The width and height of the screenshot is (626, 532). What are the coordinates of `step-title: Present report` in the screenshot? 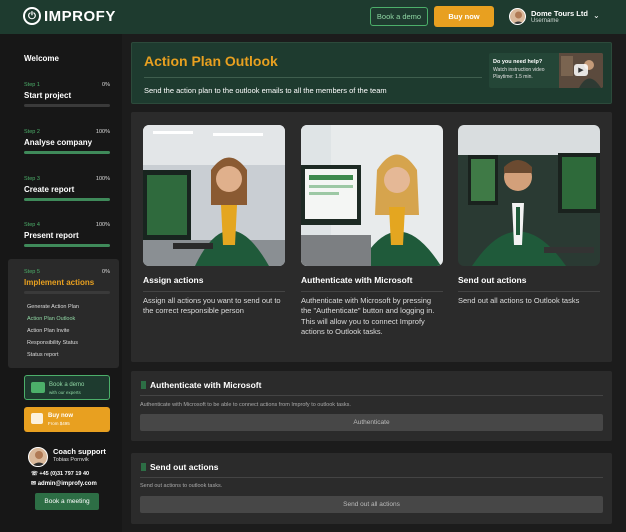 It's located at (51, 235).